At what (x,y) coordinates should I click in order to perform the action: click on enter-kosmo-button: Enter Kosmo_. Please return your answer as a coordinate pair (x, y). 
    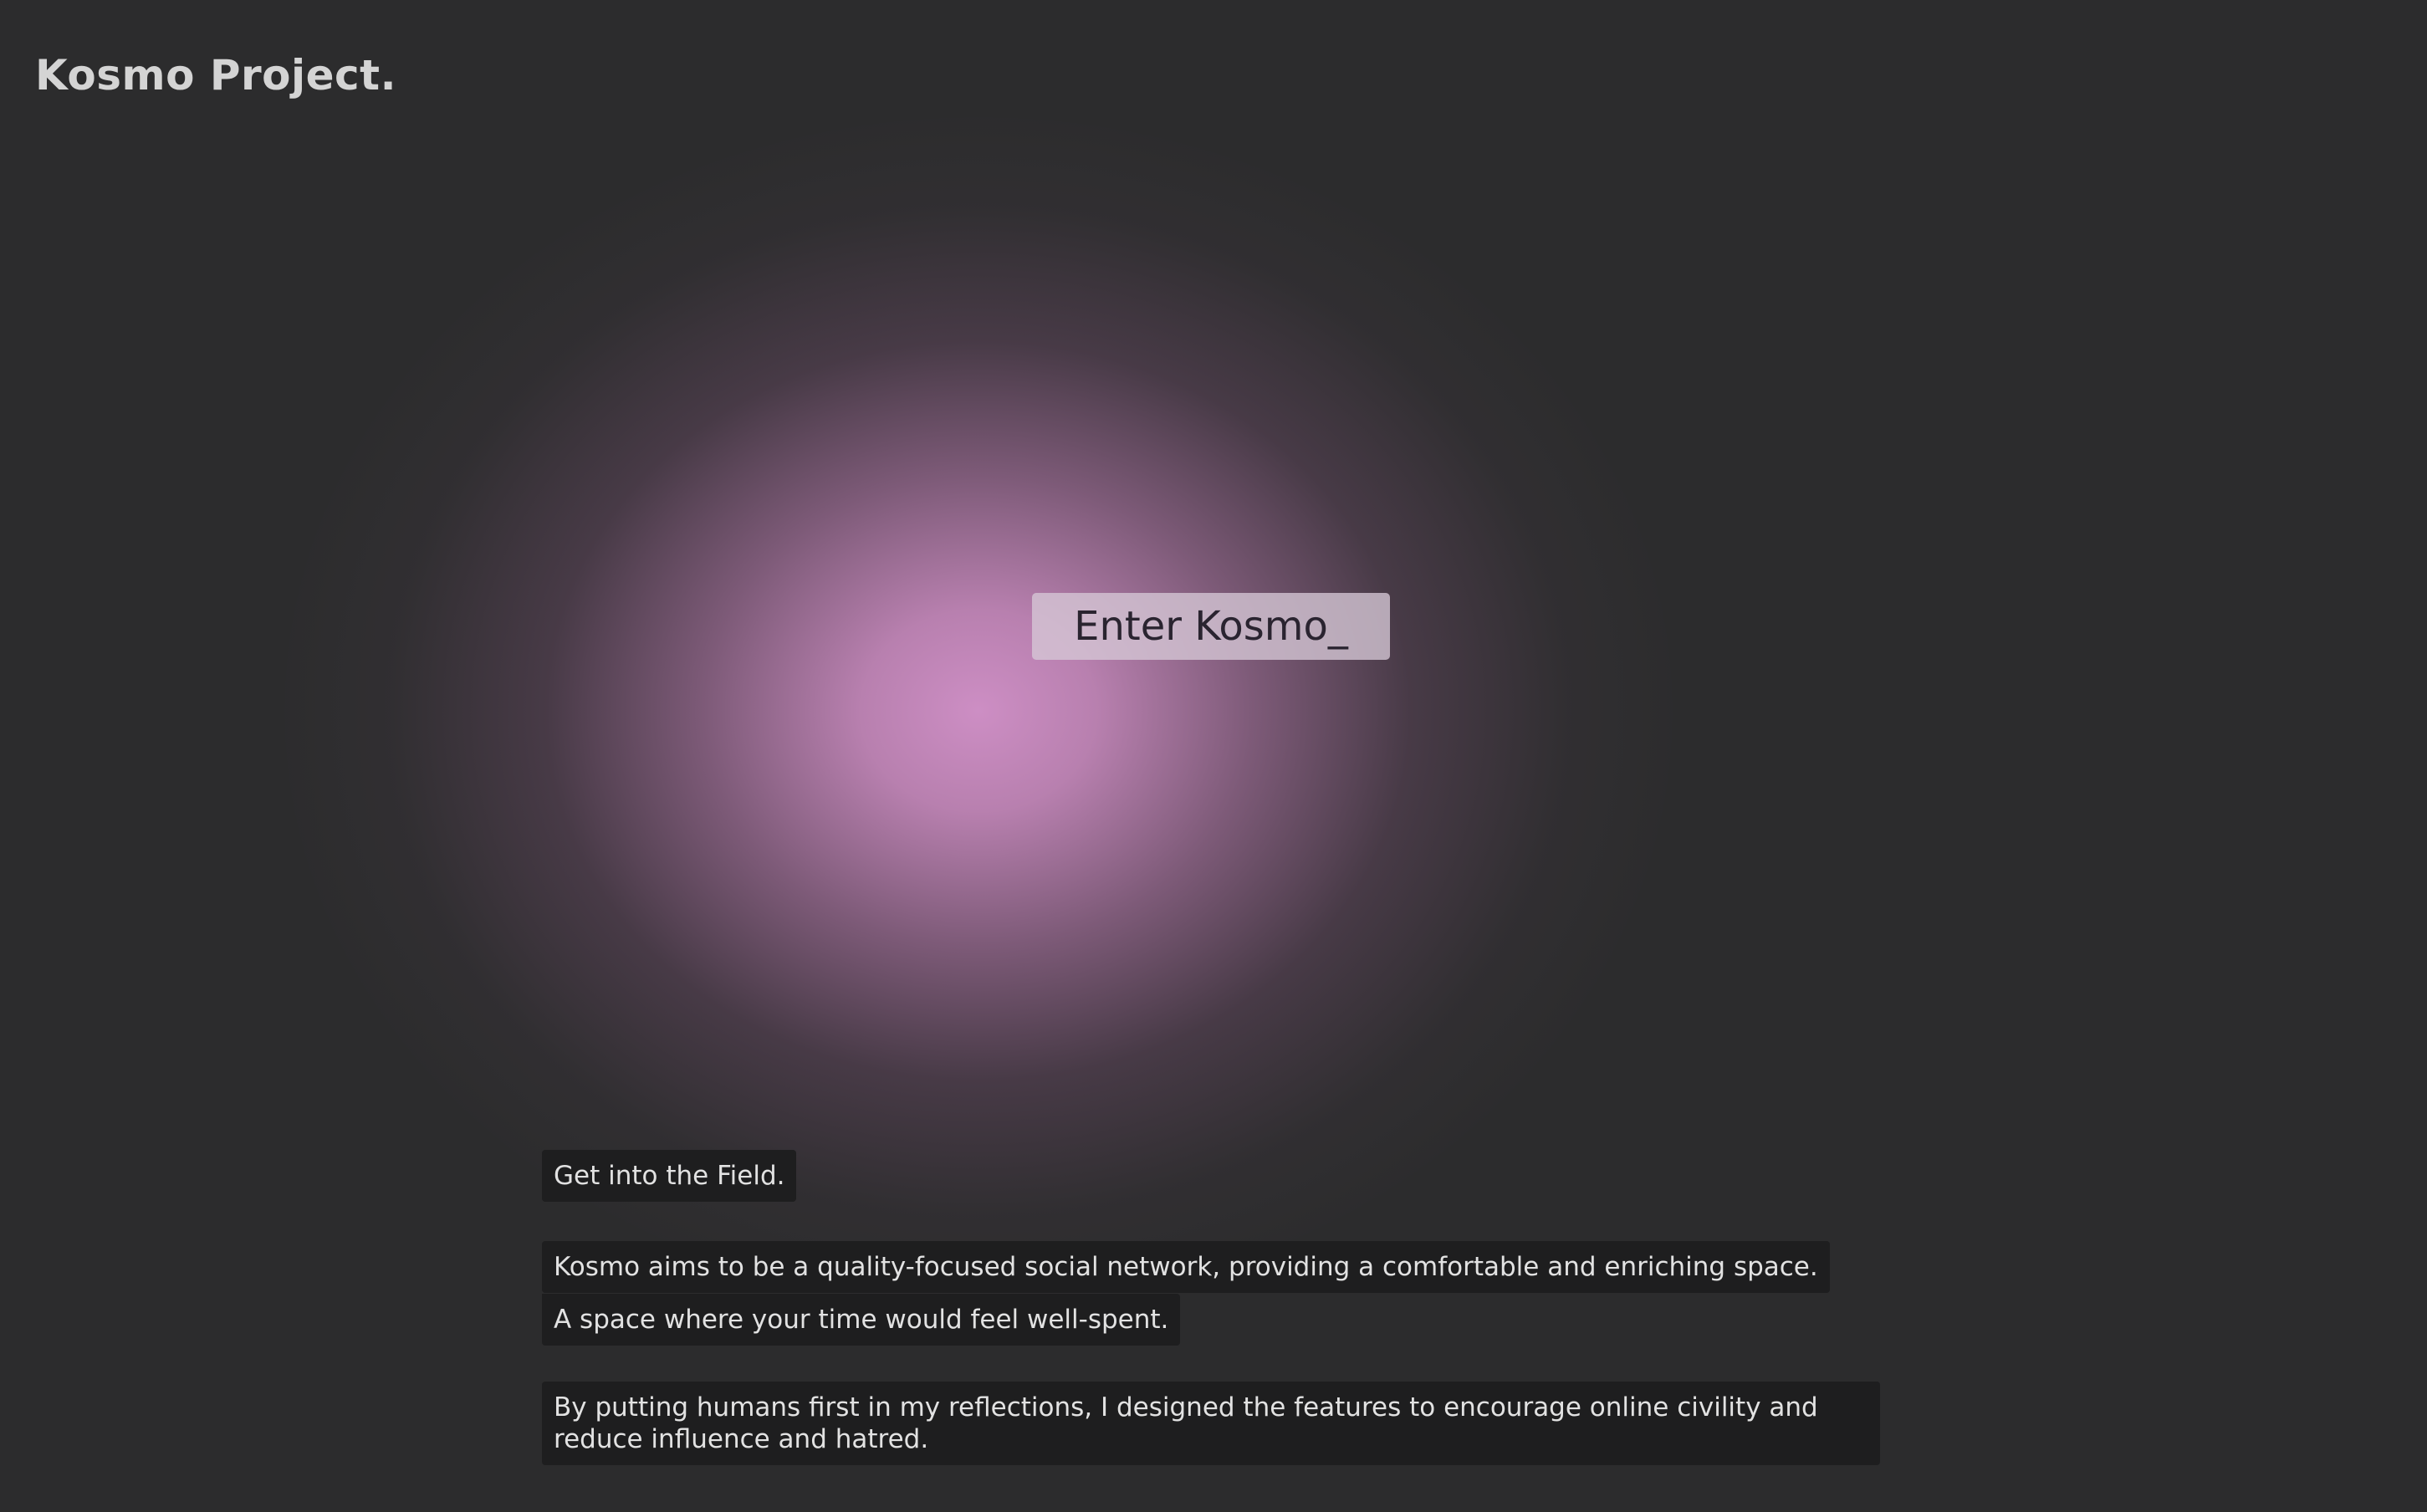
    Looking at the image, I should click on (1211, 626).